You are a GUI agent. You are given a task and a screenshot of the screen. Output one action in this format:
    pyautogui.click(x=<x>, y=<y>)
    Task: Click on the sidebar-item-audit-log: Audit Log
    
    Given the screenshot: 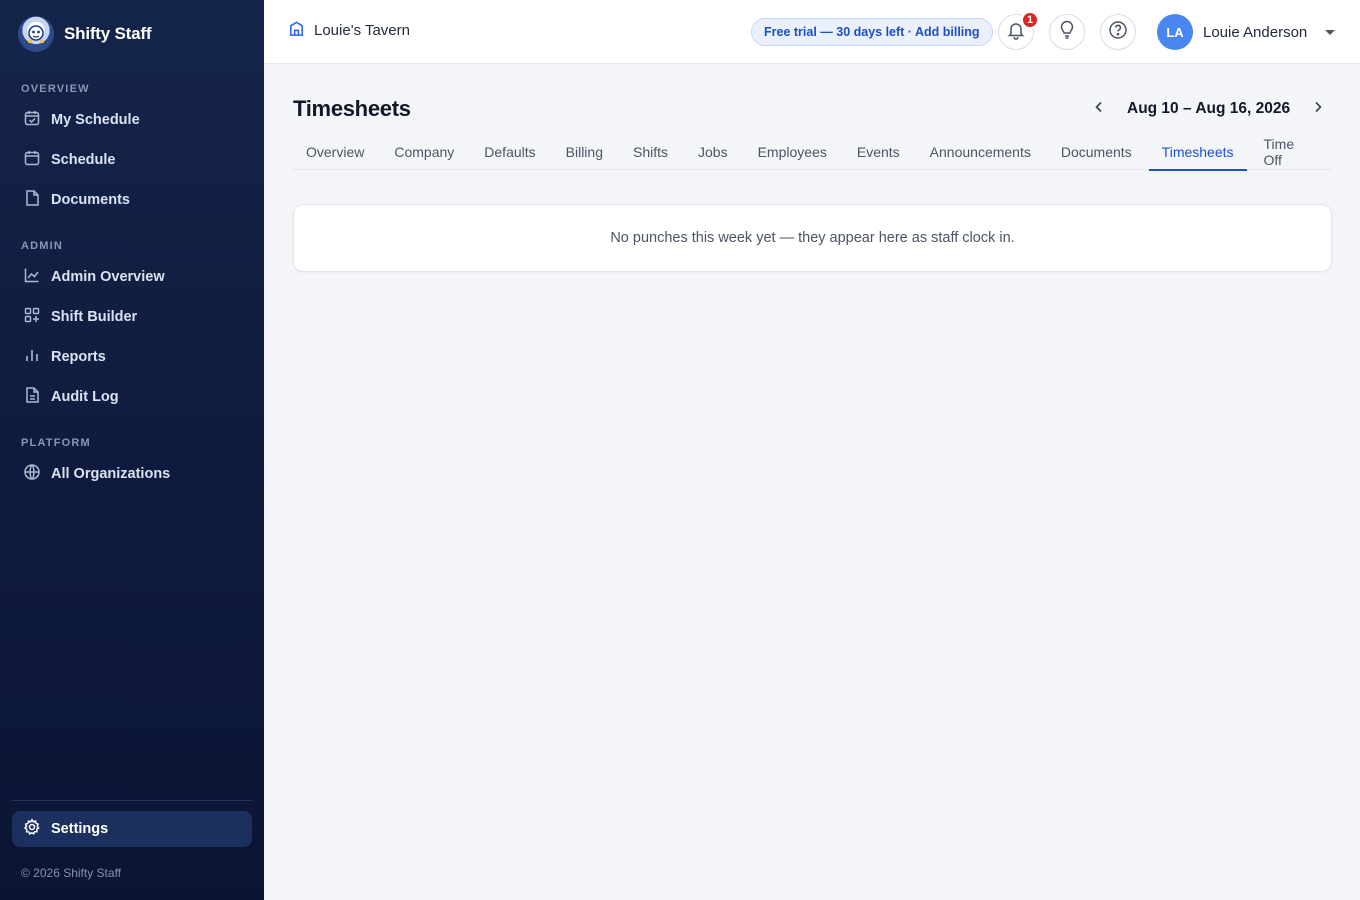 What is the action you would take?
    pyautogui.click(x=132, y=397)
    